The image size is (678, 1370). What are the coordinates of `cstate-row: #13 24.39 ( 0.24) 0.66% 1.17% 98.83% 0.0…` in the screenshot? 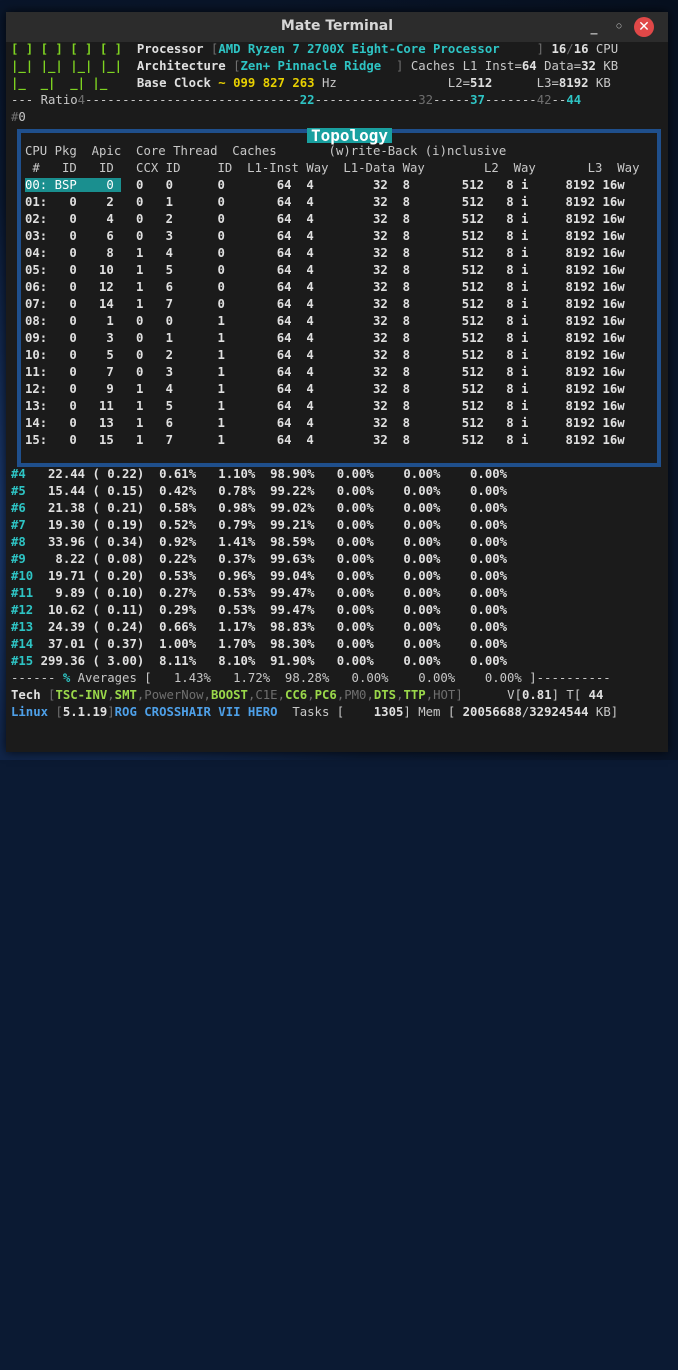 It's located at (259, 627).